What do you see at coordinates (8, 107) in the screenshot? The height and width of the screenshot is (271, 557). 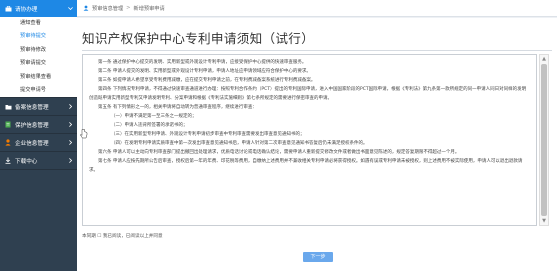 I see `folder-icon` at bounding box center [8, 107].